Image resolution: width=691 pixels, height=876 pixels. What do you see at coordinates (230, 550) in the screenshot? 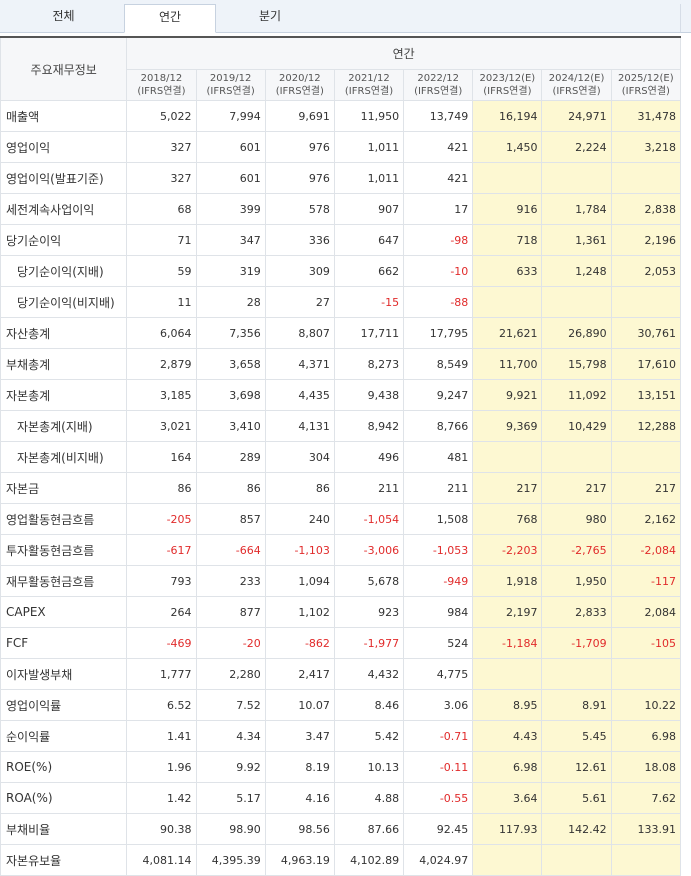
I see `value-cell: -664` at bounding box center [230, 550].